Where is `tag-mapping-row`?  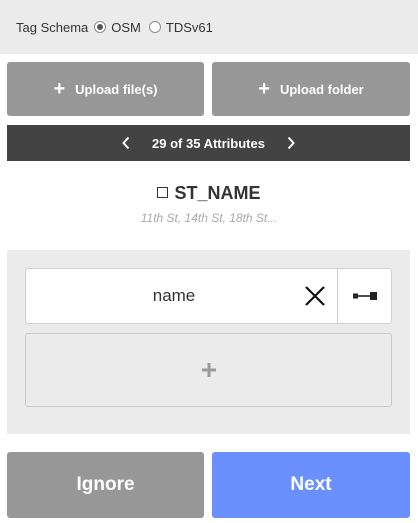 tag-mapping-row is located at coordinates (208, 296).